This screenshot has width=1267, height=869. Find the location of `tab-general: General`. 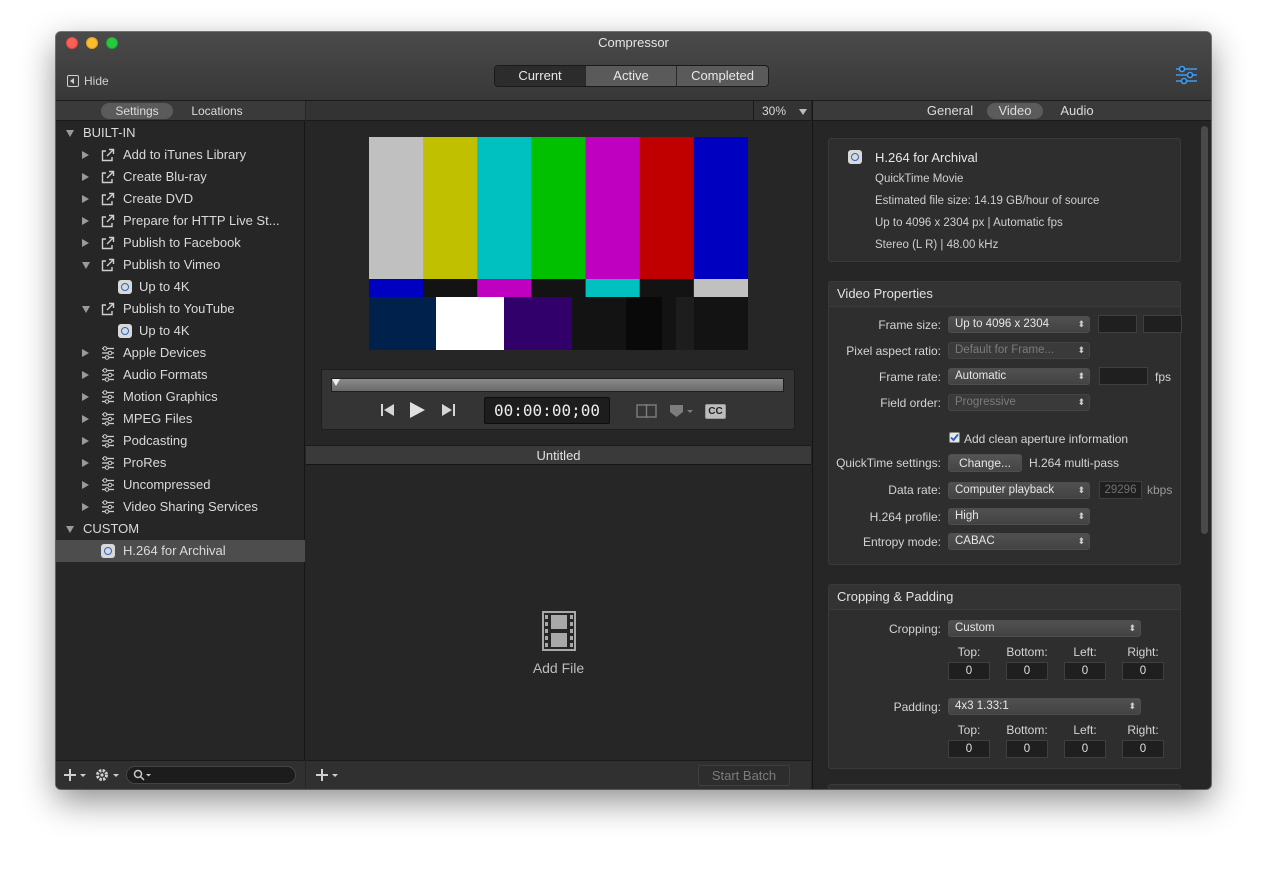

tab-general: General is located at coordinates (950, 111).